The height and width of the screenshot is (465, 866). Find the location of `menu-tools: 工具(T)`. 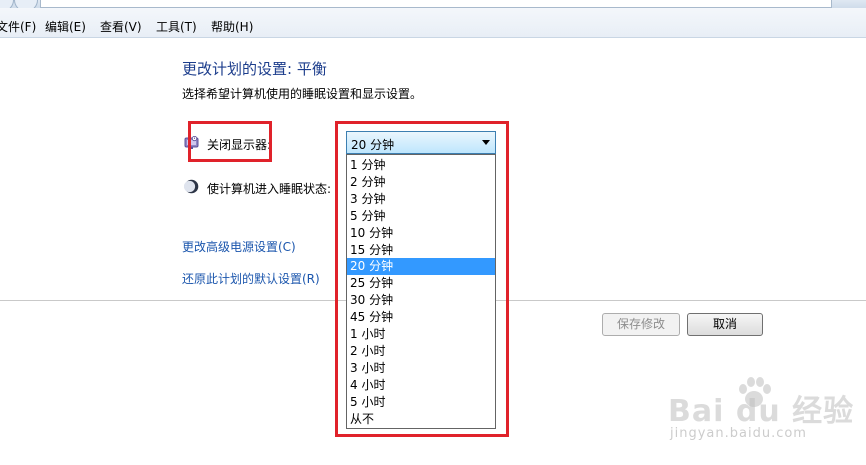

menu-tools: 工具(T) is located at coordinates (176, 26).